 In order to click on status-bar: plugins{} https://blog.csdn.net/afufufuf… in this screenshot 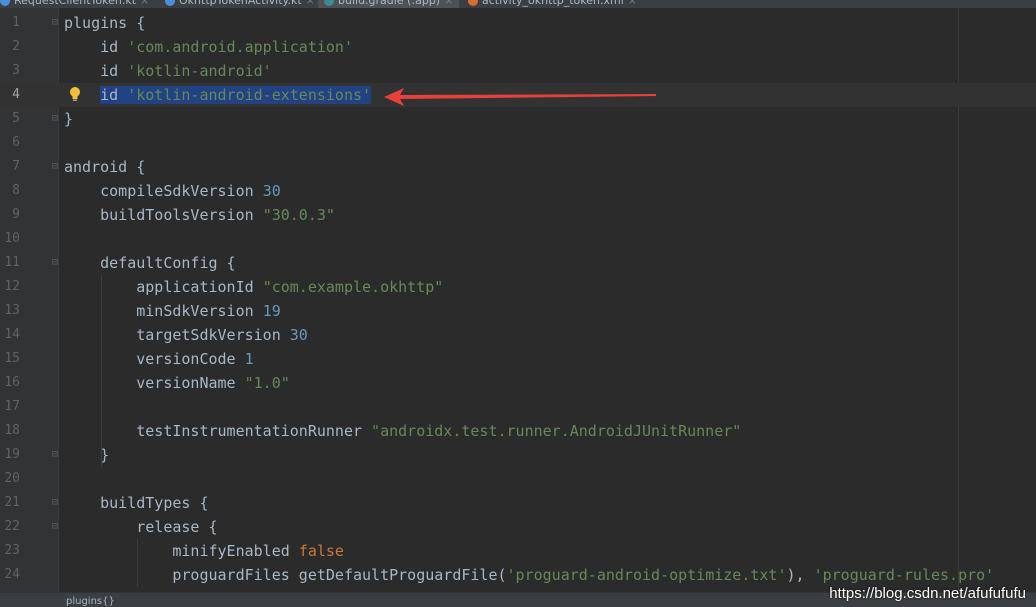, I will do `click(518, 596)`.